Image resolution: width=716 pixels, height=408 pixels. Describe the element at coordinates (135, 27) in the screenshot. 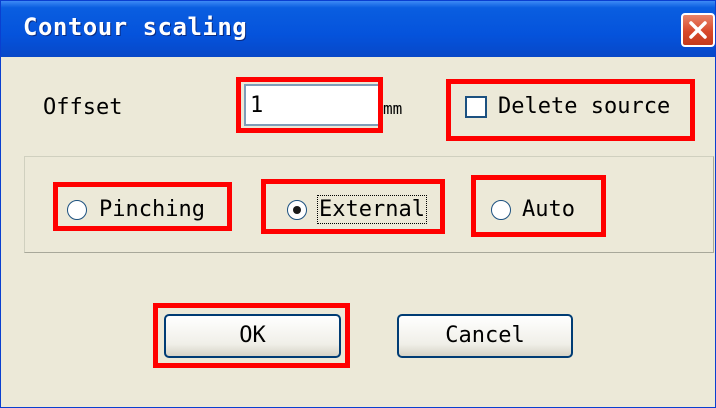

I see `window-title: Contour scaling` at that location.